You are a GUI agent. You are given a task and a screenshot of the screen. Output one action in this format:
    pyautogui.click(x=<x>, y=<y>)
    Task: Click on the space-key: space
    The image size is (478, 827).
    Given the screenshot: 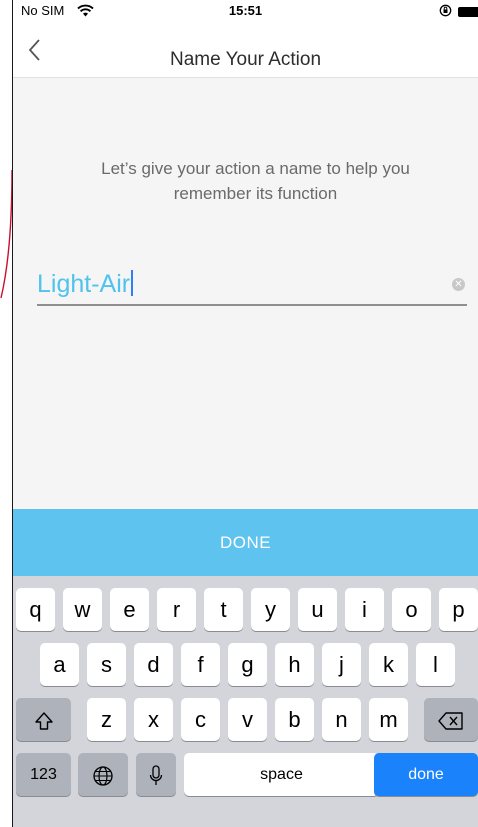 What is the action you would take?
    pyautogui.click(x=281, y=774)
    